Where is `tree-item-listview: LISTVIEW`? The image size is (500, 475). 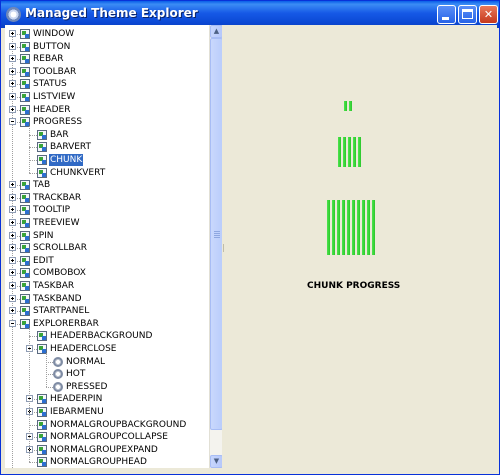
tree-item-listview: LISTVIEW is located at coordinates (107, 97).